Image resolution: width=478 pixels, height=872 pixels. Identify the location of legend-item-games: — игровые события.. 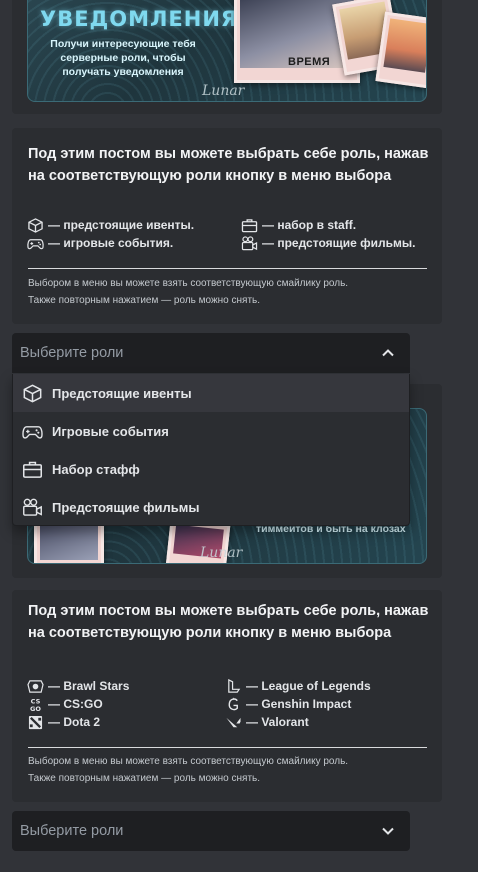
(100, 243).